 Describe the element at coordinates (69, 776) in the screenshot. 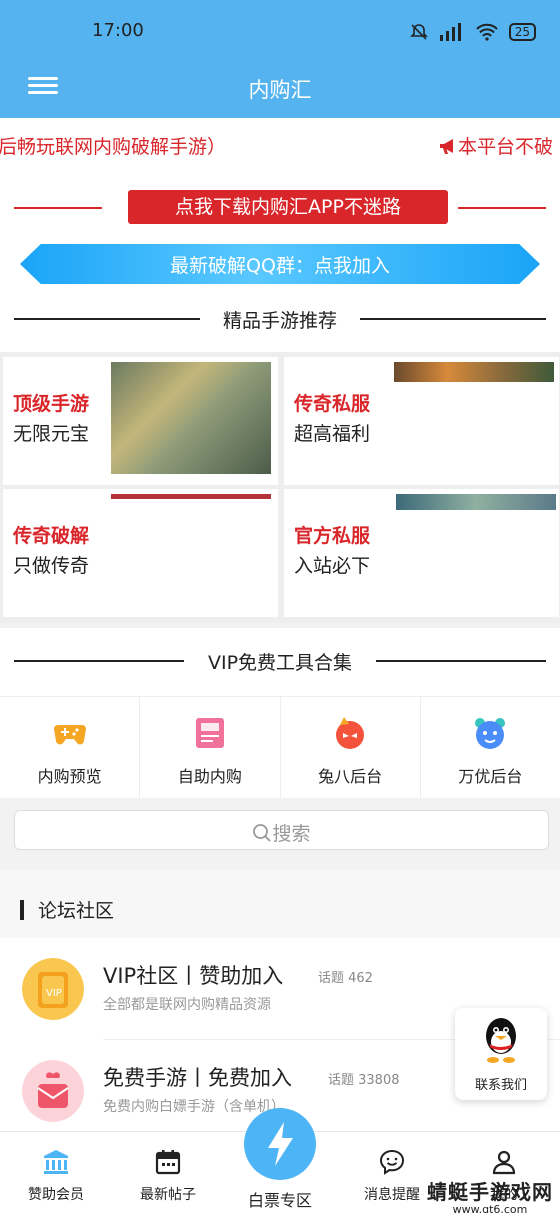

I see `tool-label: 内购预览` at that location.